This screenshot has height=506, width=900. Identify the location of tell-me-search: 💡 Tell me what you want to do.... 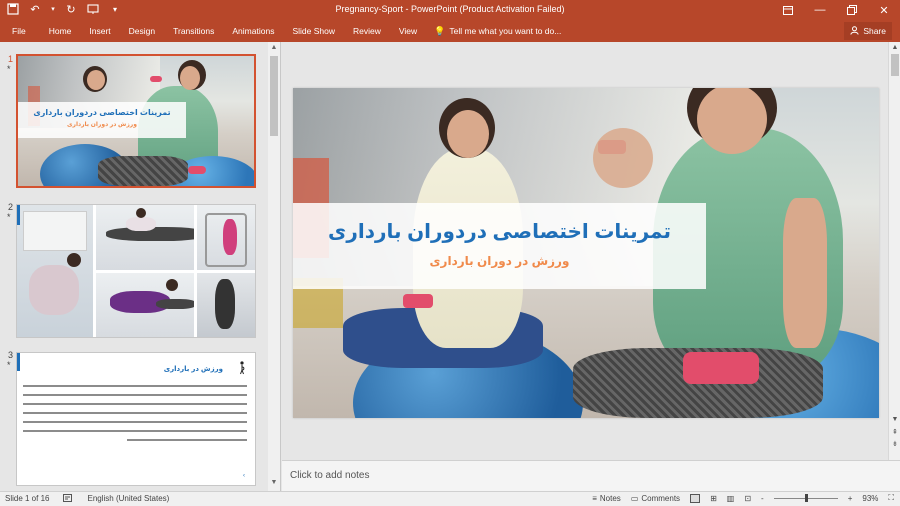
(498, 31).